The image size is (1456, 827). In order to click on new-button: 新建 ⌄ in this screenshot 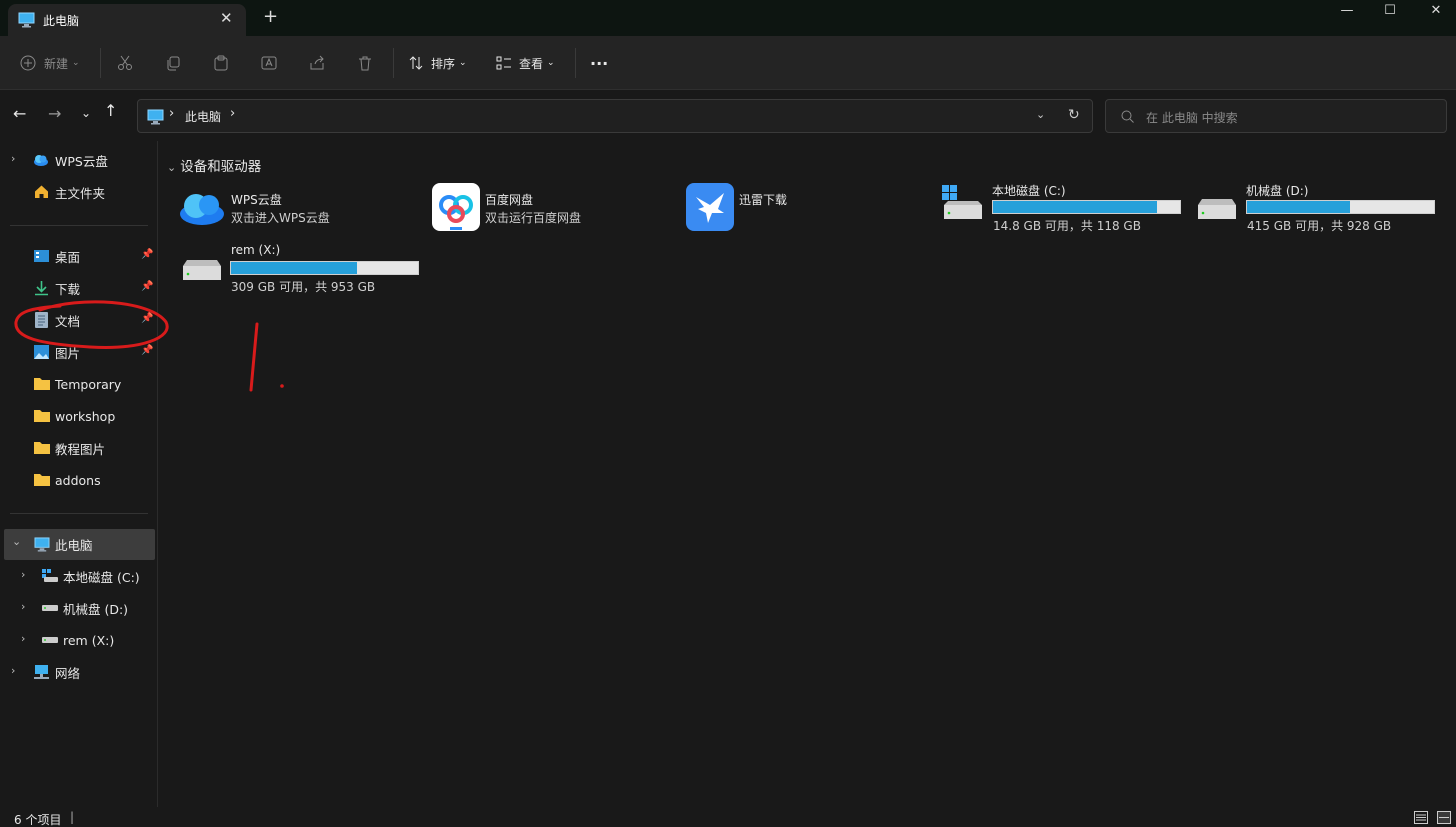, I will do `click(50, 63)`.